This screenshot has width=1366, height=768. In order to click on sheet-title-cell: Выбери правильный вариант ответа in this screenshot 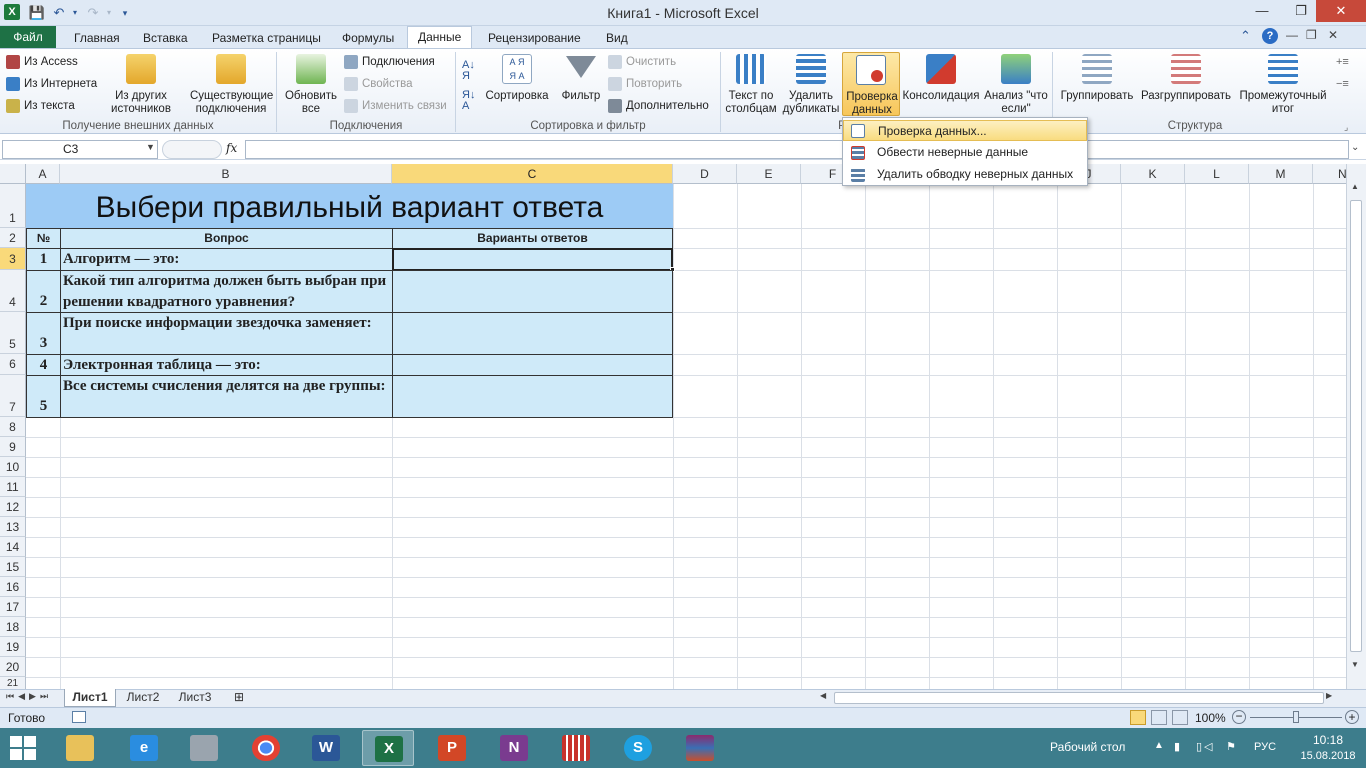, I will do `click(349, 206)`.